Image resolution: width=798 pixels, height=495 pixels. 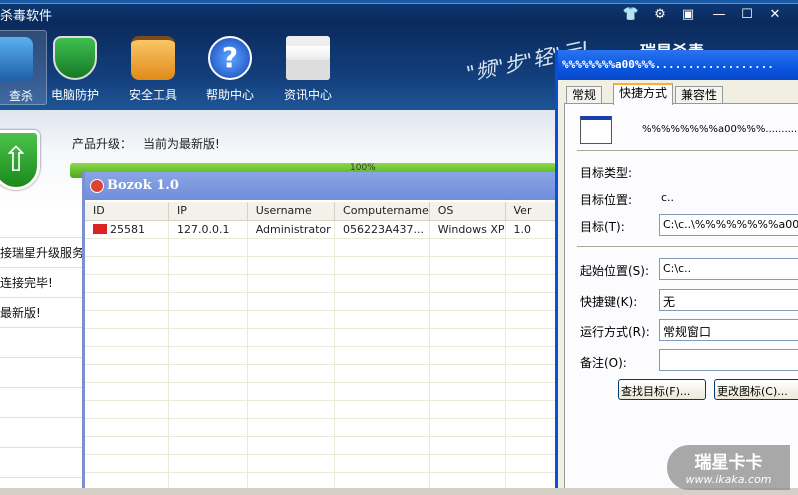 What do you see at coordinates (208, 211) in the screenshot?
I see `col-ip: IP` at bounding box center [208, 211].